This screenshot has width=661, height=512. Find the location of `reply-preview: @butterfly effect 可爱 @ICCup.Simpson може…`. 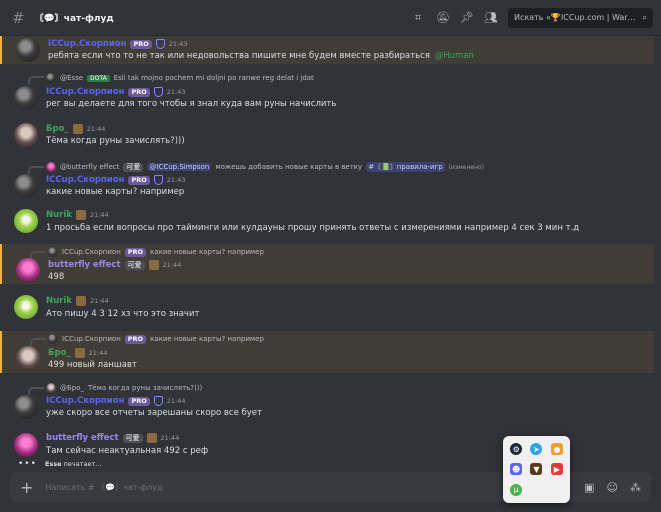

reply-preview: @butterfly effect 可爱 @ICCup.Simpson може… is located at coordinates (265, 167).